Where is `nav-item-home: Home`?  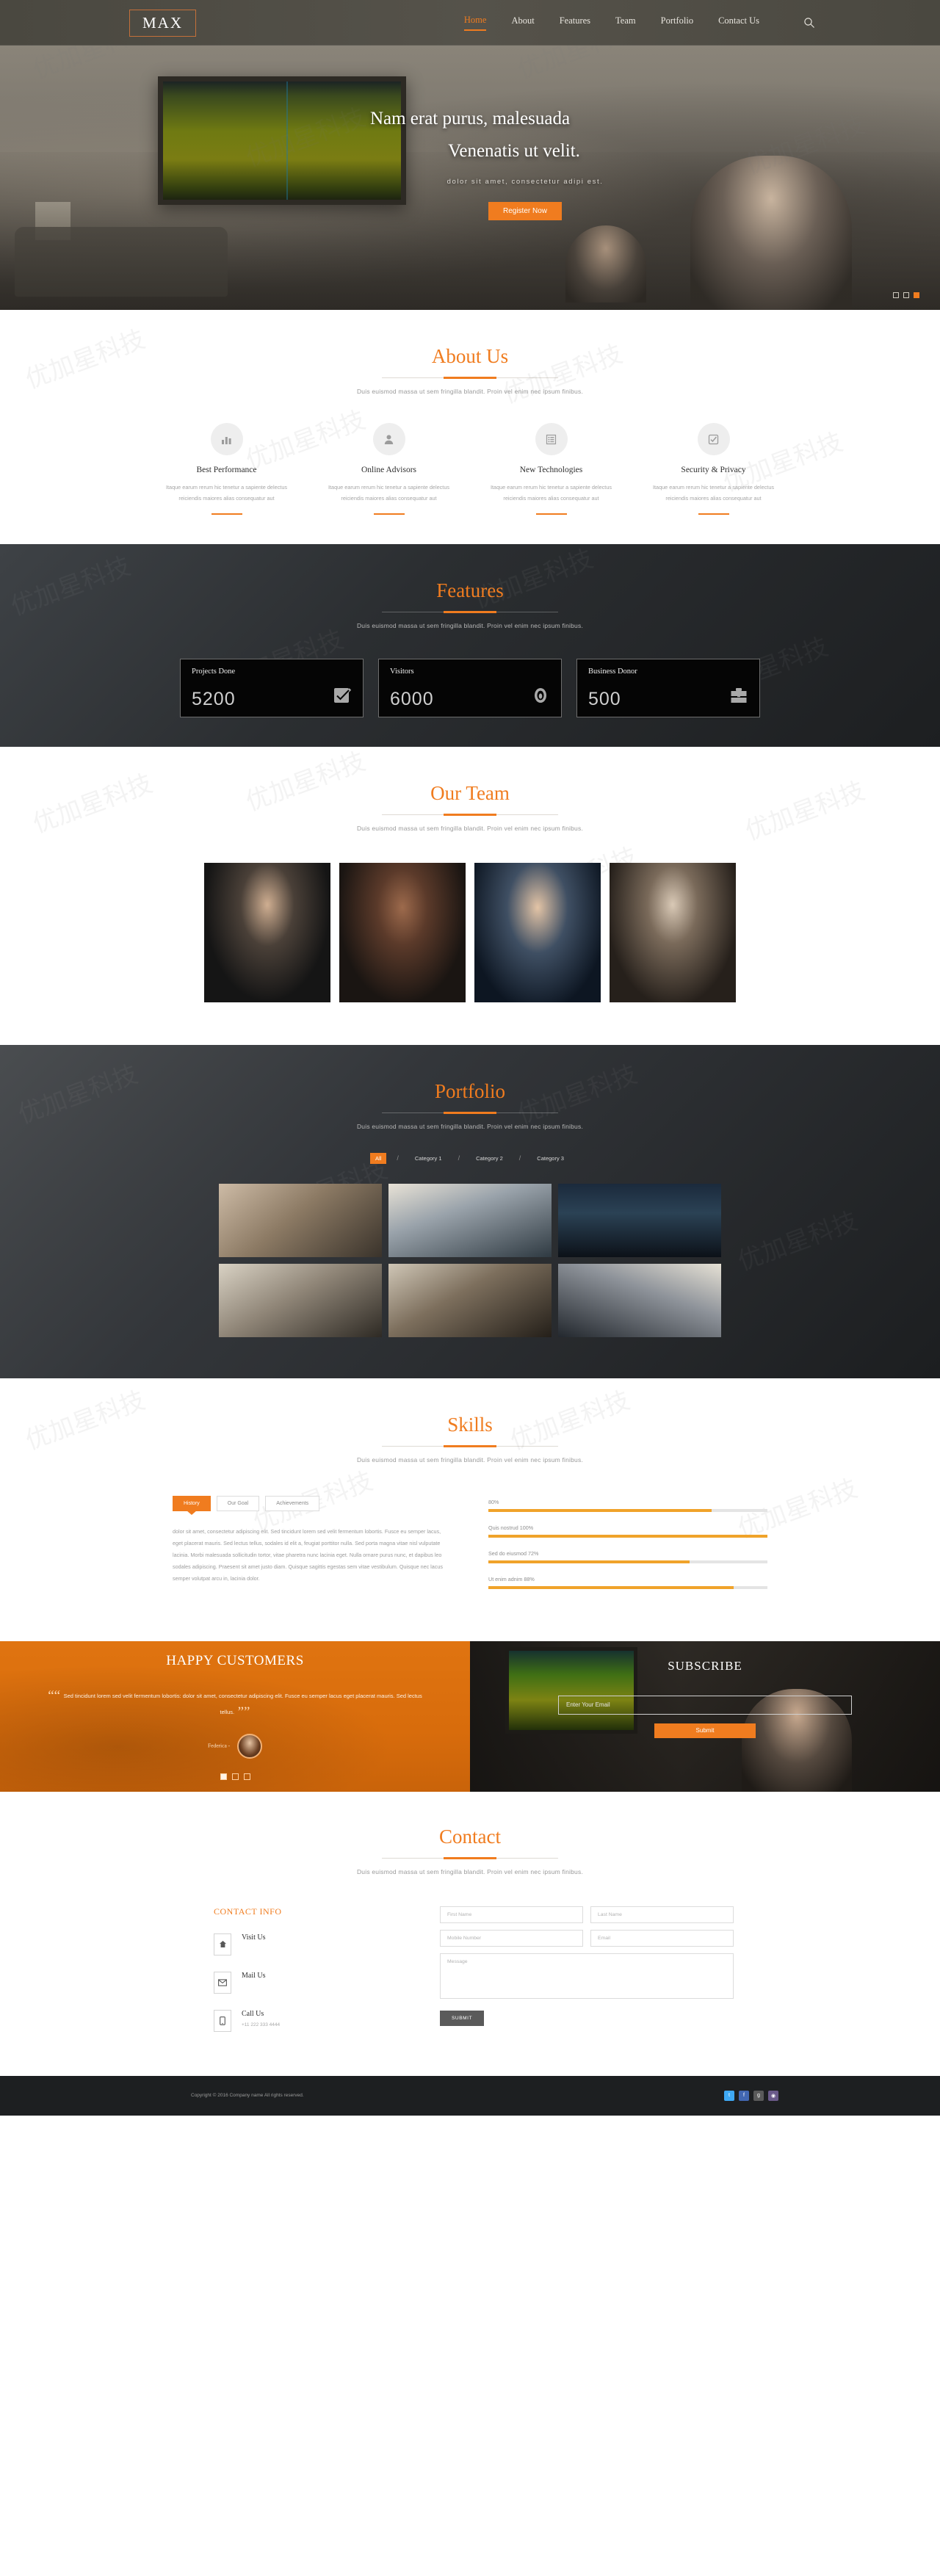
nav-item-home: Home is located at coordinates (475, 23).